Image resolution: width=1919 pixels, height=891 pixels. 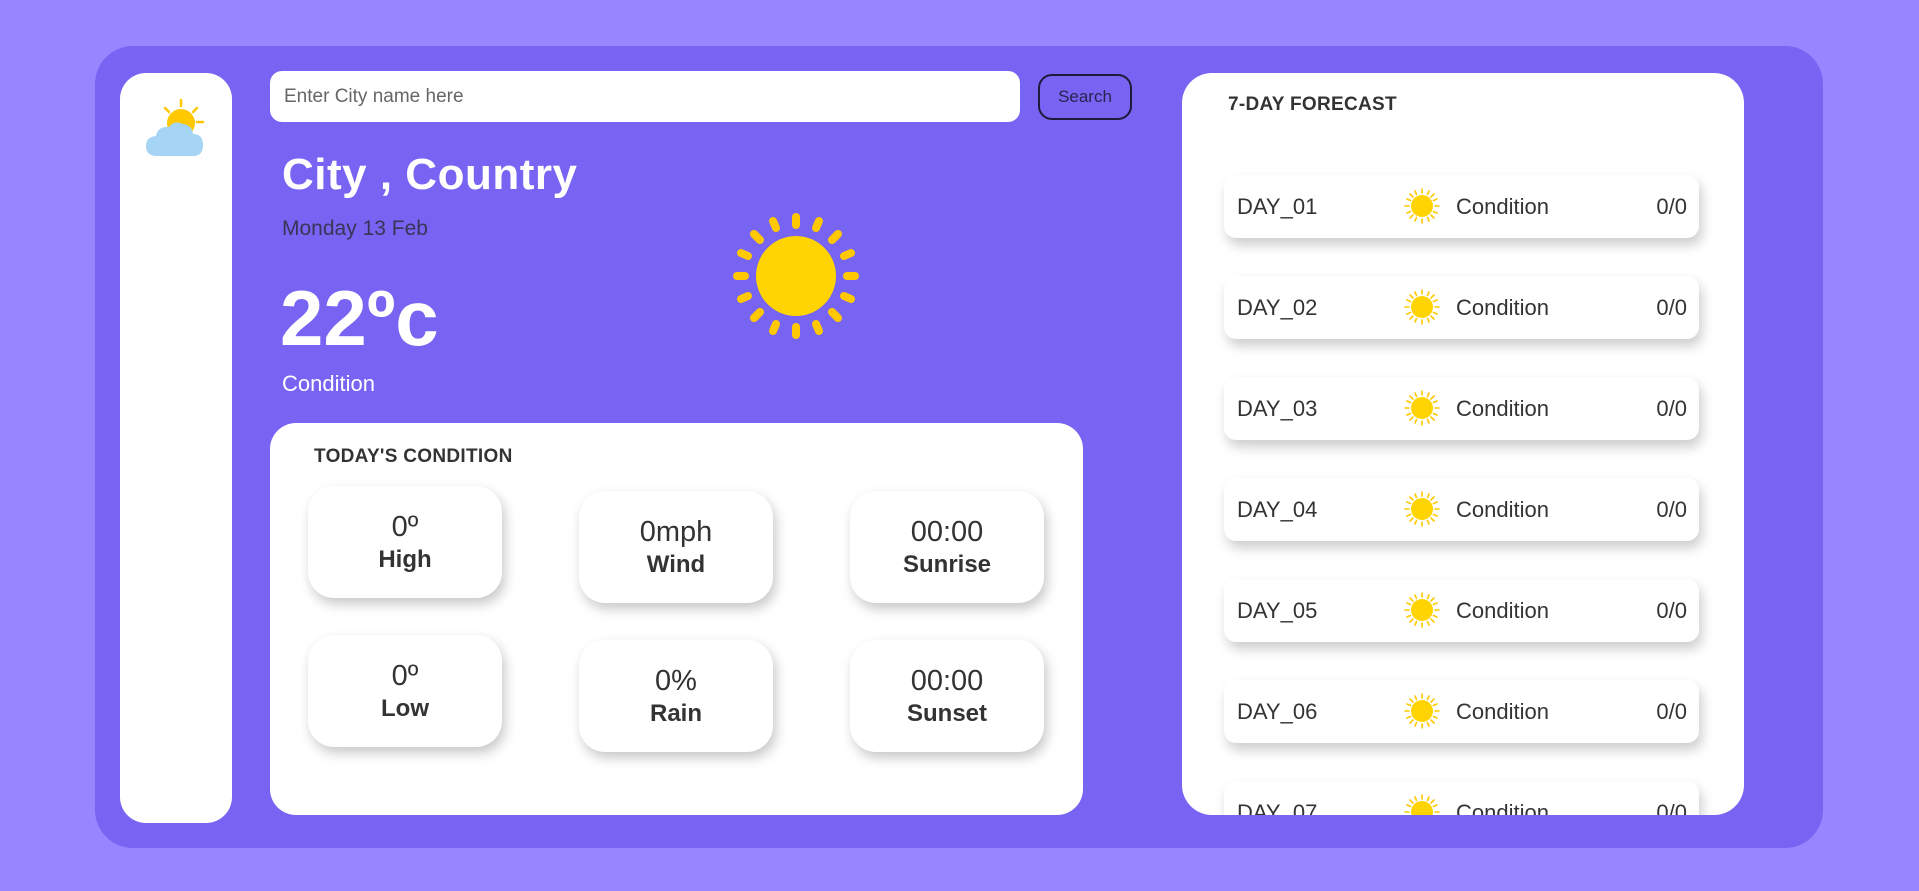 I want to click on forecast-row: DAY_07 Condition 0/0, so click(x=1461, y=798).